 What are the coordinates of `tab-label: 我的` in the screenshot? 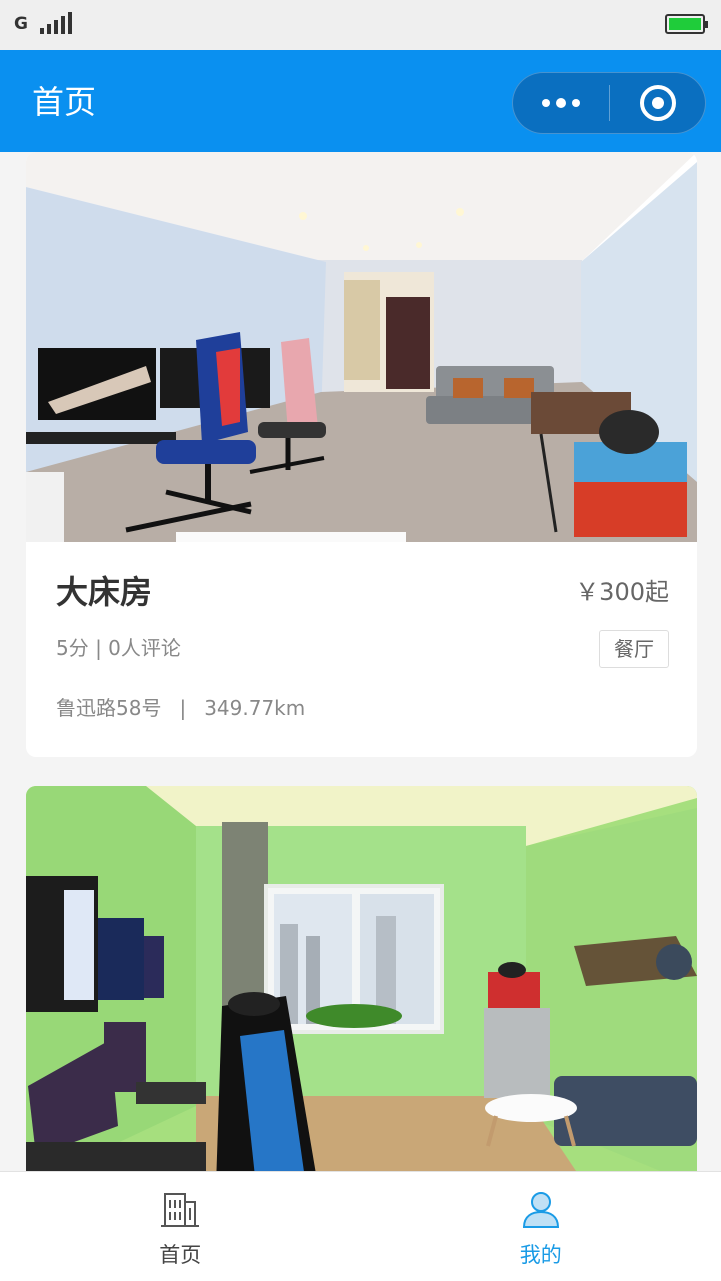 It's located at (540, 1255).